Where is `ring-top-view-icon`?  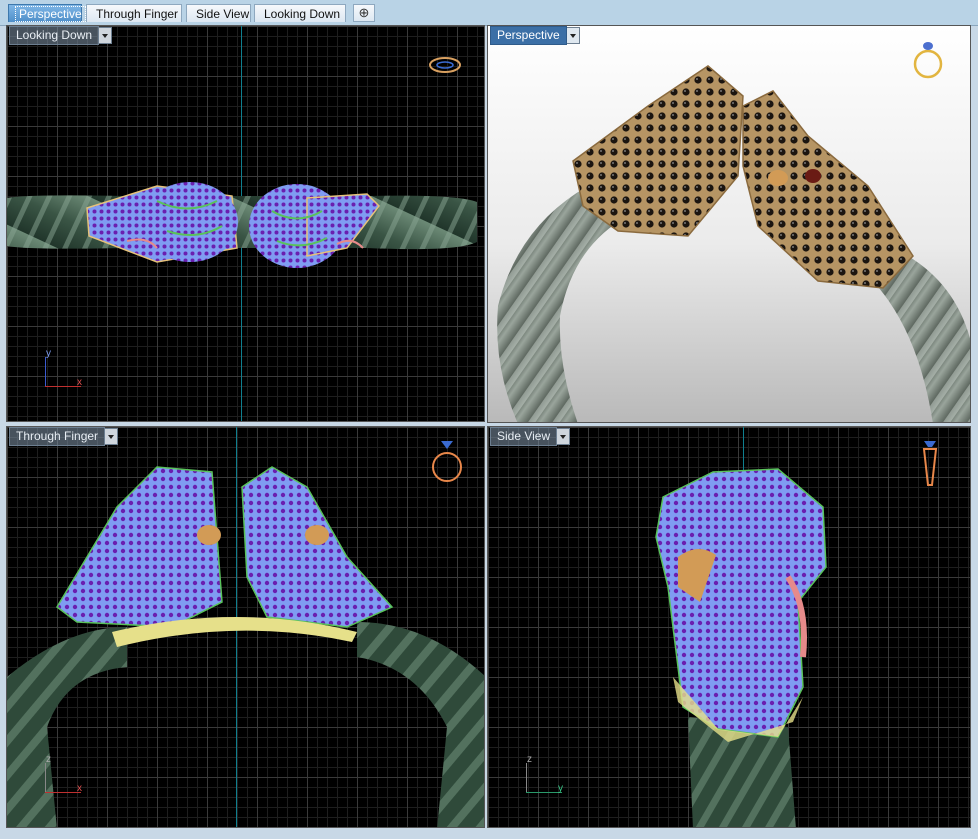 ring-top-view-icon is located at coordinates (445, 65).